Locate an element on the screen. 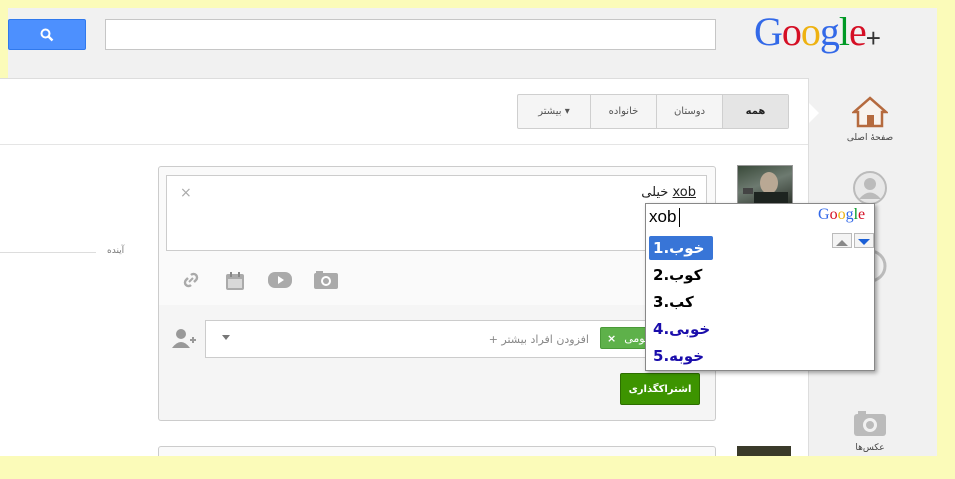 Image resolution: width=955 pixels, height=479 pixels. add-person-icon is located at coordinates (185, 339).